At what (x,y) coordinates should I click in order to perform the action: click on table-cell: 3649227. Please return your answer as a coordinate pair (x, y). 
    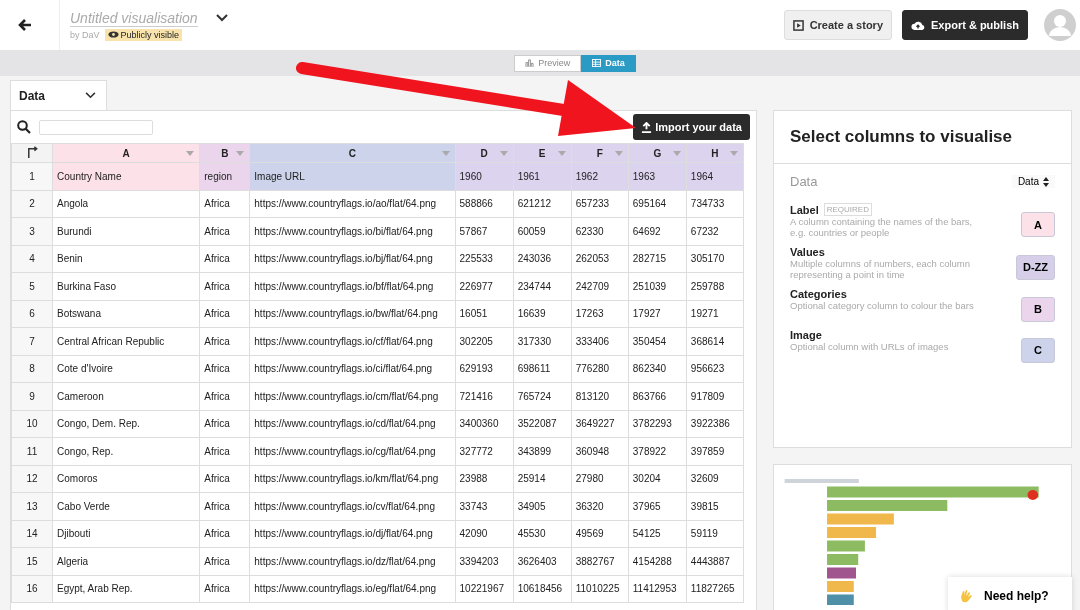
    Looking at the image, I should click on (600, 424).